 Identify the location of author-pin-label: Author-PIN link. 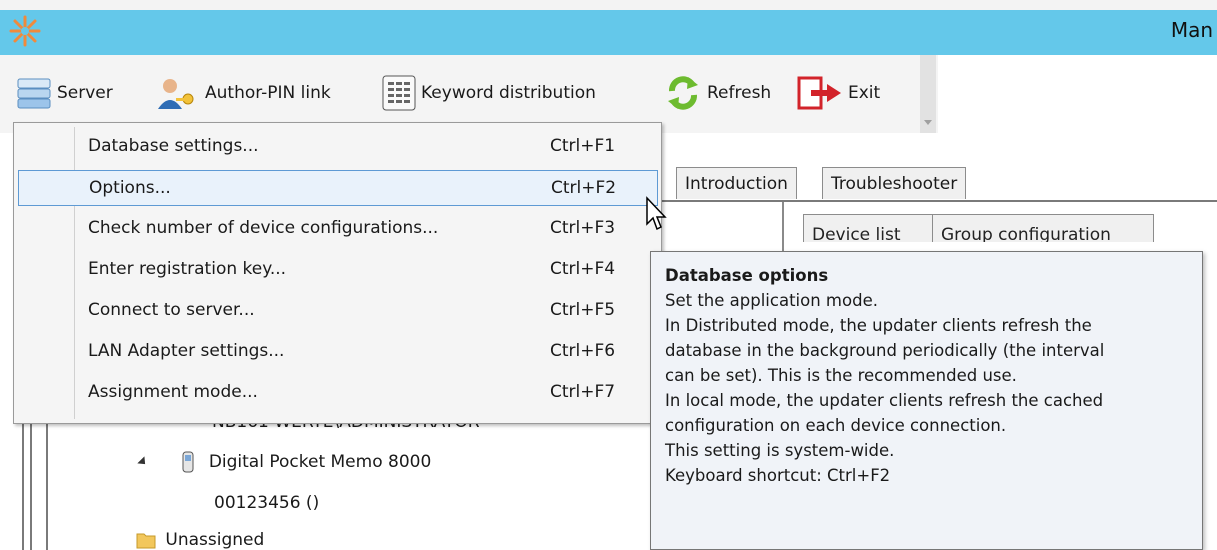
(268, 93).